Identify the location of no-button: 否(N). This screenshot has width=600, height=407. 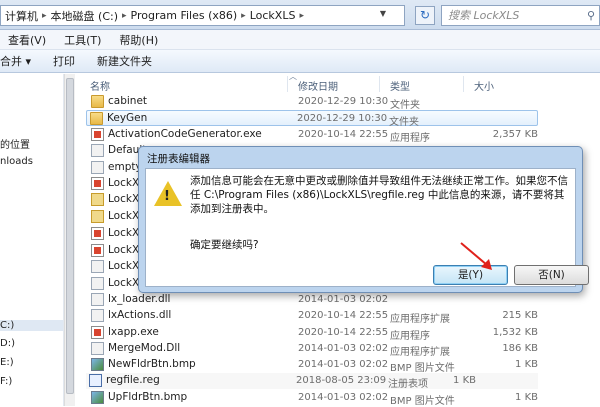
(551, 275).